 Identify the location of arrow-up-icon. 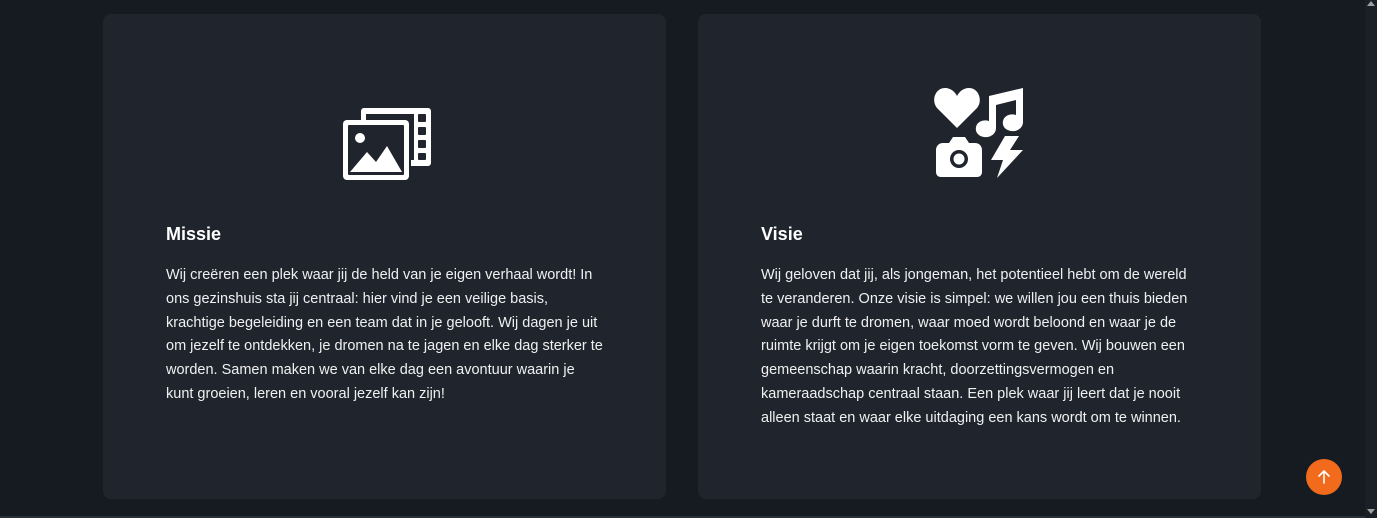
(1324, 477).